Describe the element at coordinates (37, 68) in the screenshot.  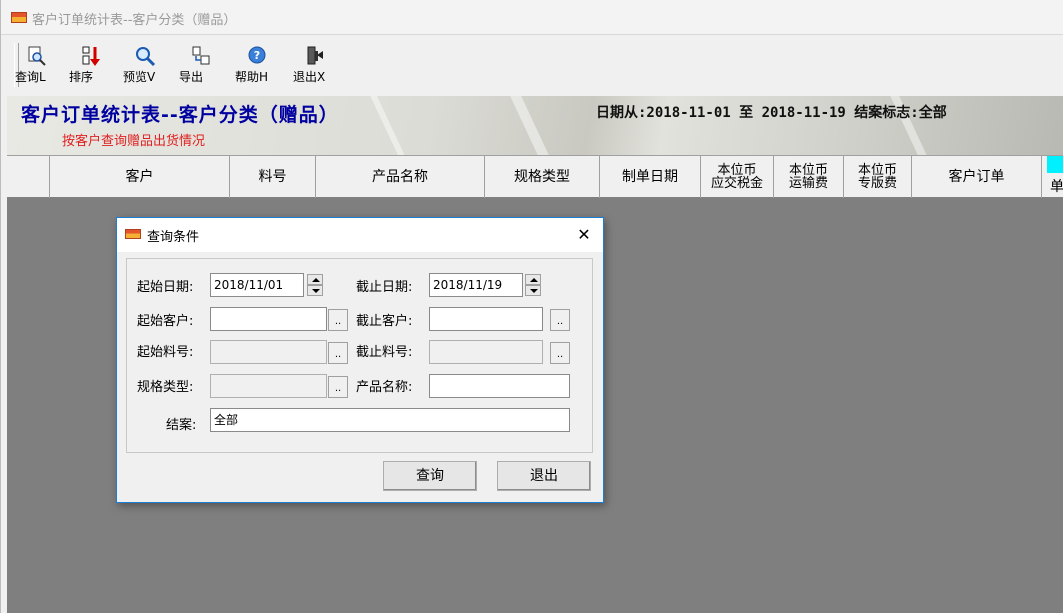
I see `query-button: 查询L` at that location.